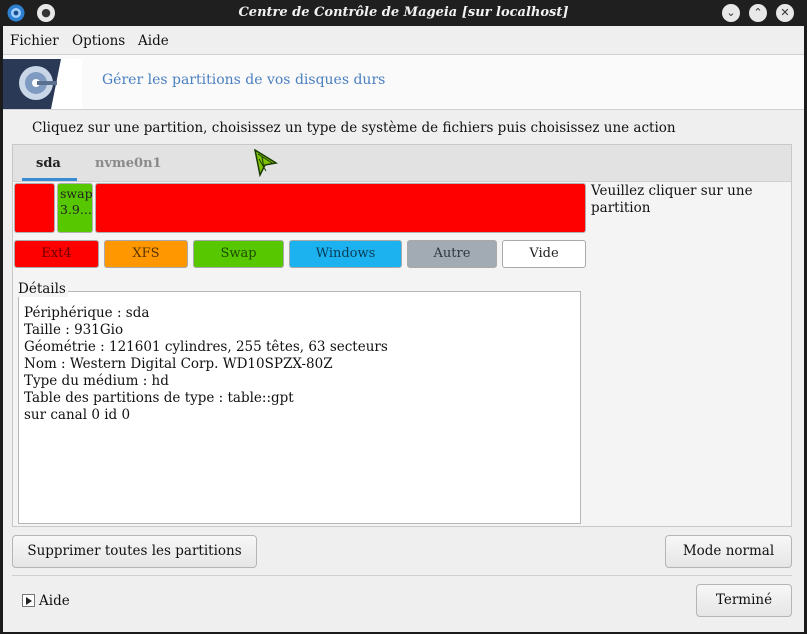 Image resolution: width=807 pixels, height=634 pixels. What do you see at coordinates (244, 80) in the screenshot?
I see `banner-title: Gérer les partitions de vos disques durs` at bounding box center [244, 80].